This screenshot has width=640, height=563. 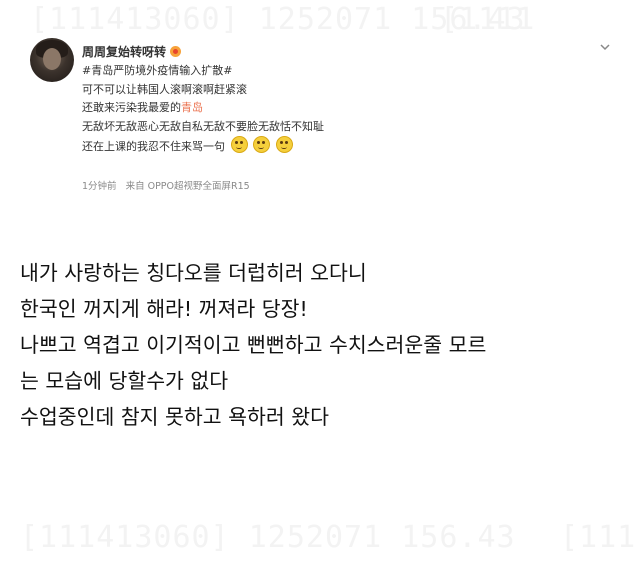 I want to click on member-badge-icon, so click(x=176, y=51).